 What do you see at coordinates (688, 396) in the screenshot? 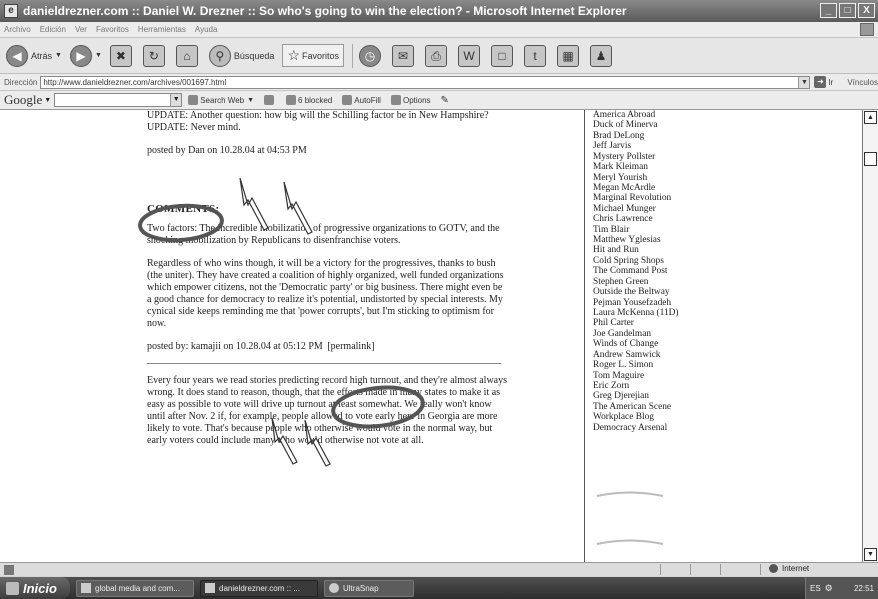
I see `blogroll-link: Greg Djerejian` at bounding box center [688, 396].